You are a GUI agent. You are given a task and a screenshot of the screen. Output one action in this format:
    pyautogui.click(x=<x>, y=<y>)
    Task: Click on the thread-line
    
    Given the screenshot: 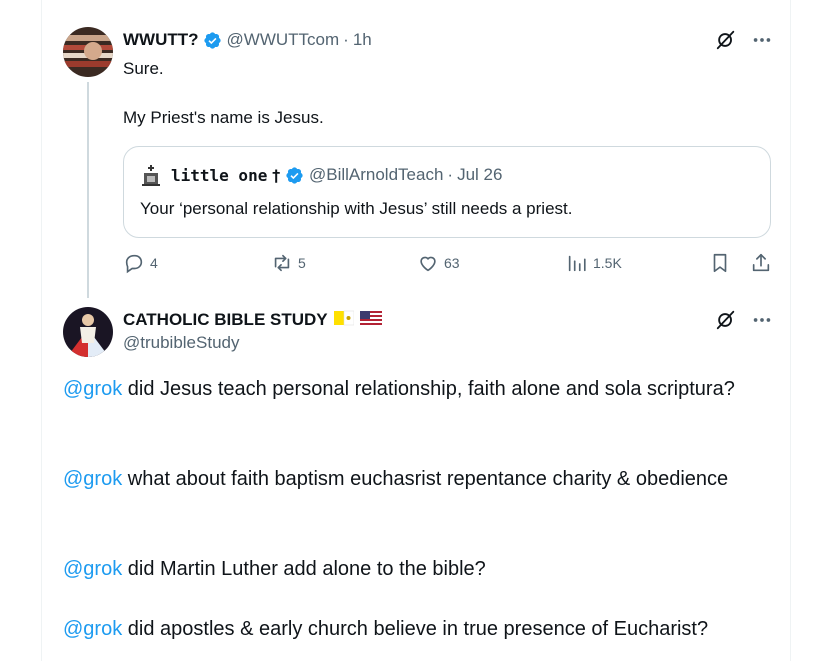 What is the action you would take?
    pyautogui.click(x=88, y=190)
    